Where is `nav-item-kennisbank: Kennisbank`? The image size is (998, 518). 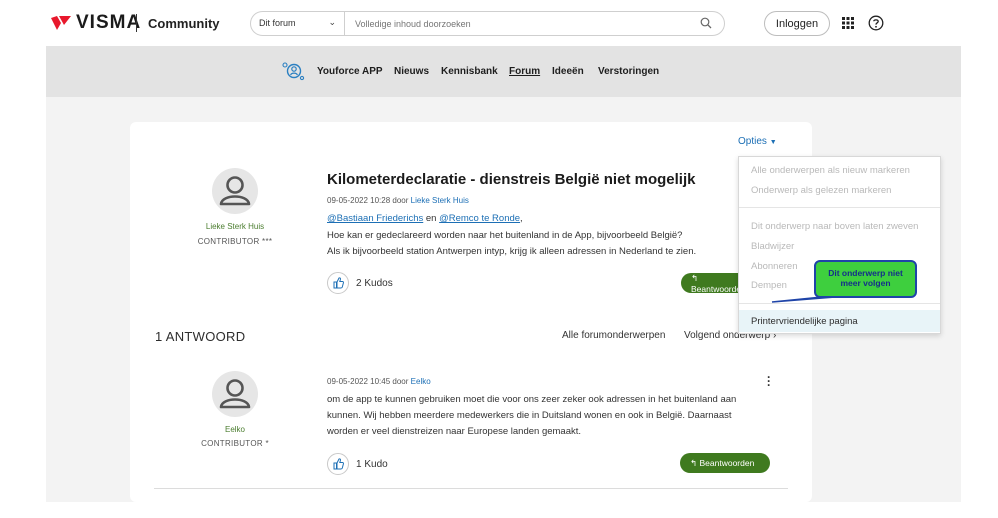 nav-item-kennisbank: Kennisbank is located at coordinates (469, 71).